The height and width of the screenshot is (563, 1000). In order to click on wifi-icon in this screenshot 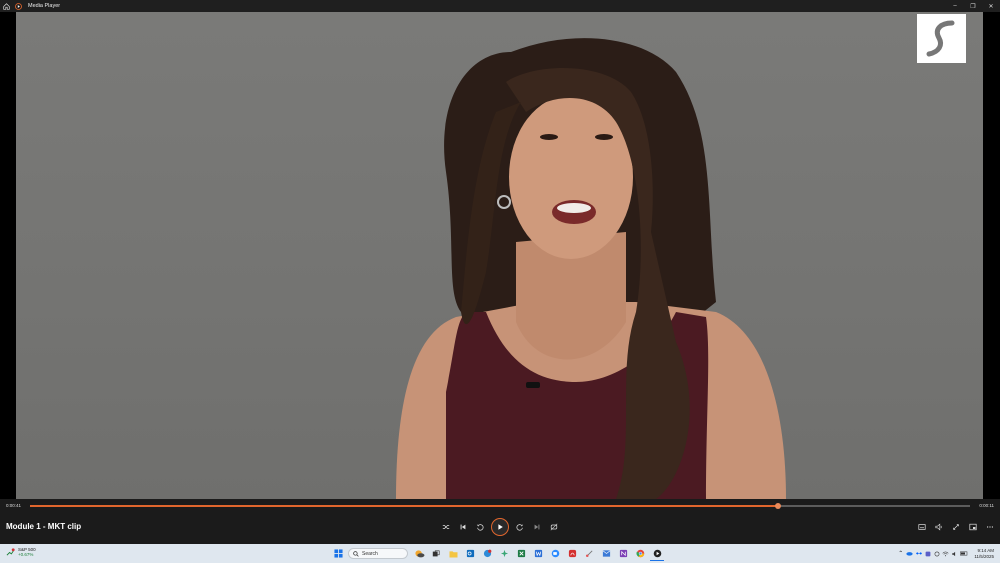, I will do `click(945, 554)`.